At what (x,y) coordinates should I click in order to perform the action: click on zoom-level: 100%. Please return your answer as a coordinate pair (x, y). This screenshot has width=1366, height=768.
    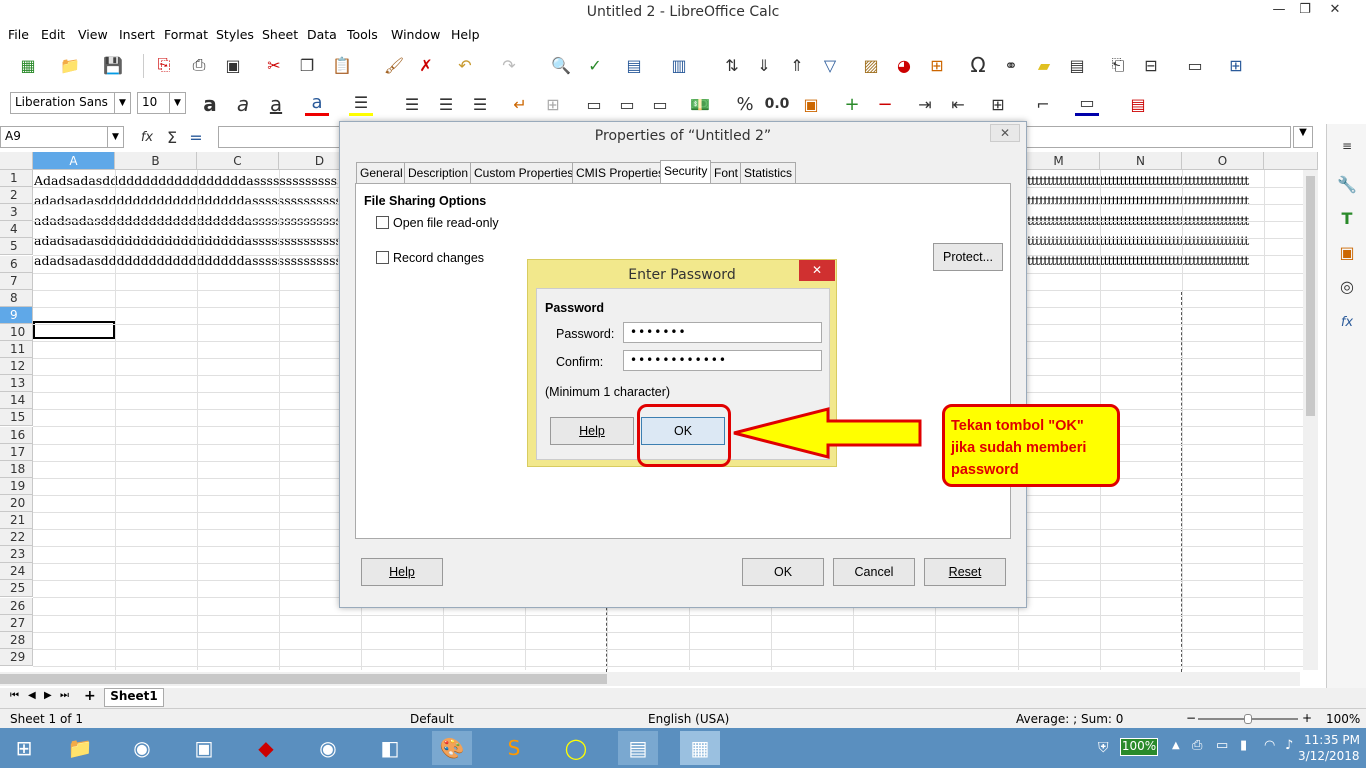
    Looking at the image, I should click on (1343, 719).